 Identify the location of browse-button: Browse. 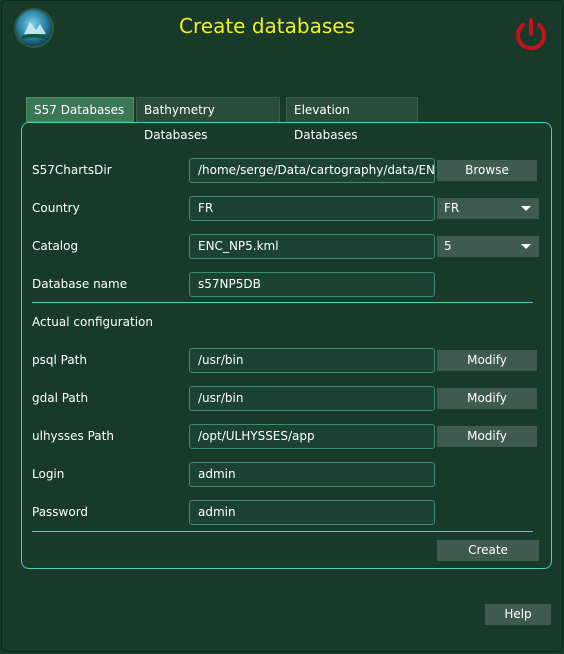
(487, 170).